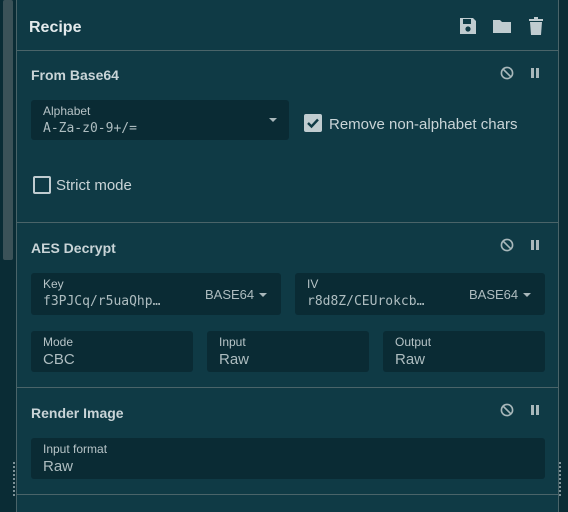 The width and height of the screenshot is (568, 512). Describe the element at coordinates (468, 26) in the screenshot. I see `save-icon` at that location.